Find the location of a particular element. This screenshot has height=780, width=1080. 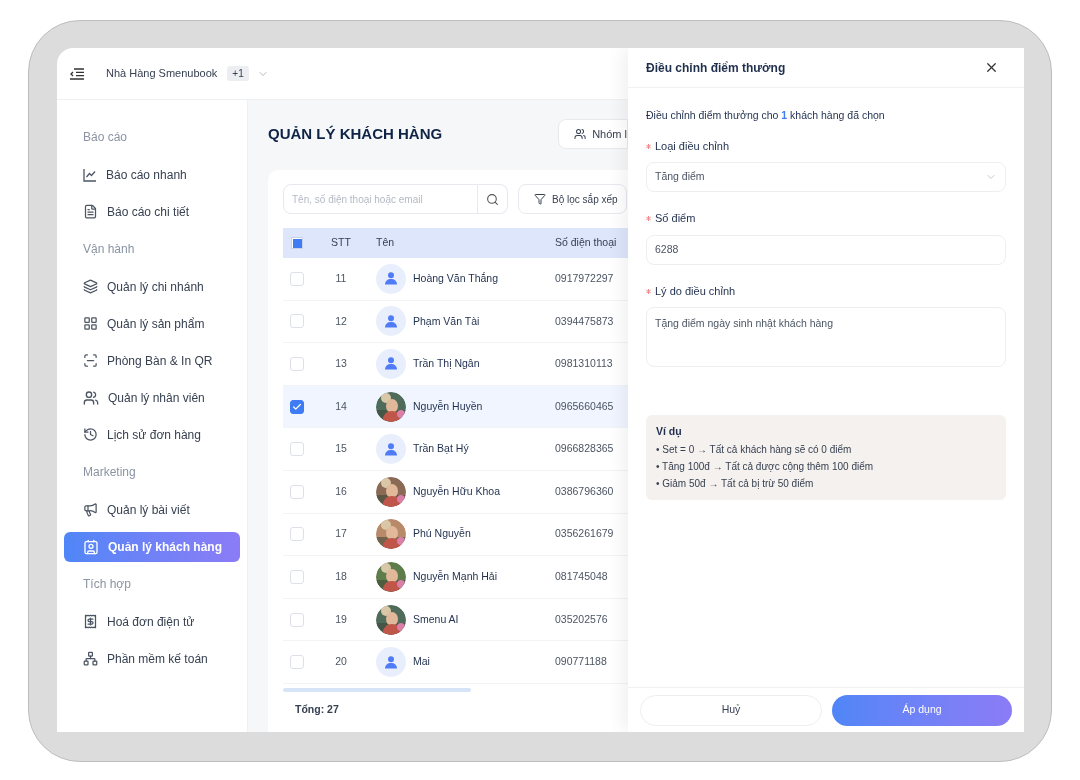

table-cell-text: 0394475873 is located at coordinates (584, 321).